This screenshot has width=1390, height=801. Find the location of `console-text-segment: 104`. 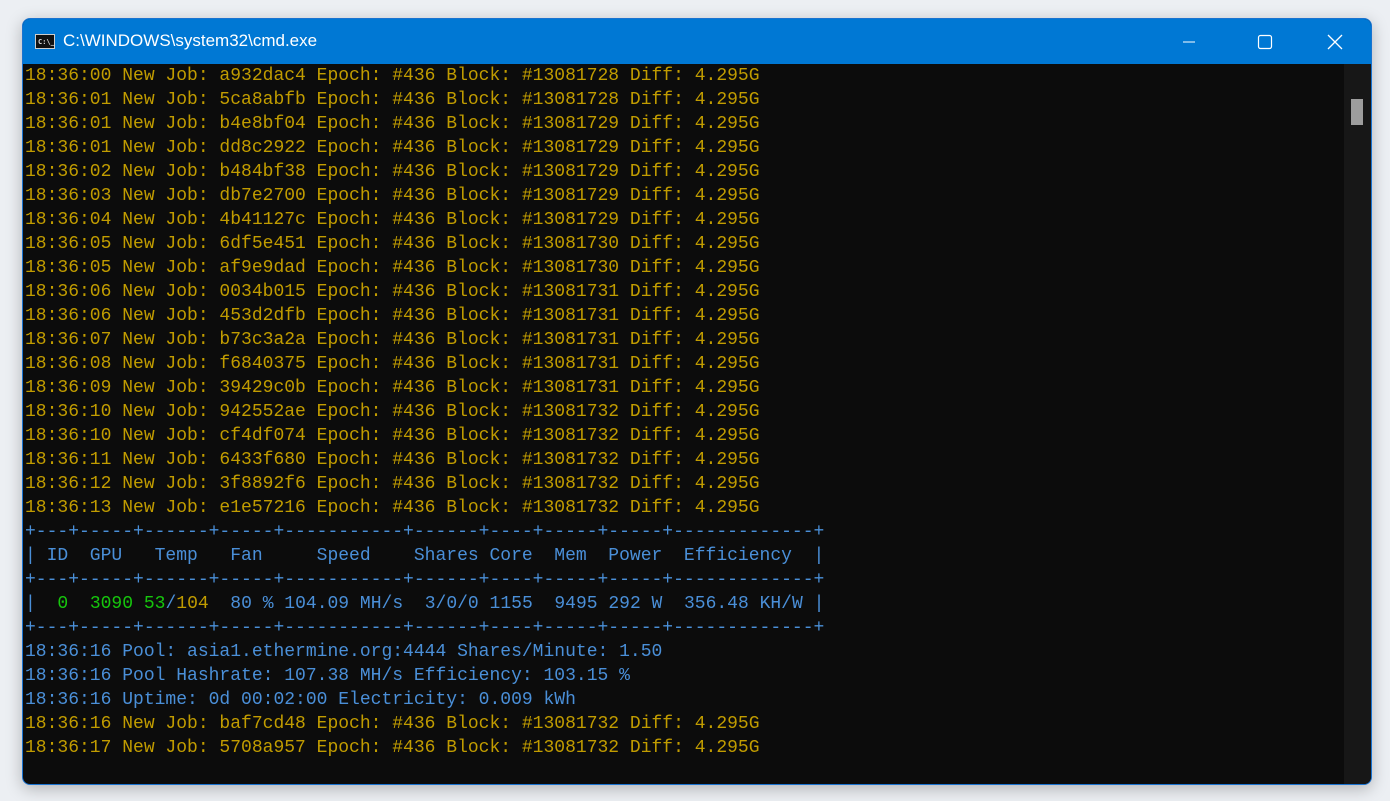

console-text-segment: 104 is located at coordinates (192, 604).